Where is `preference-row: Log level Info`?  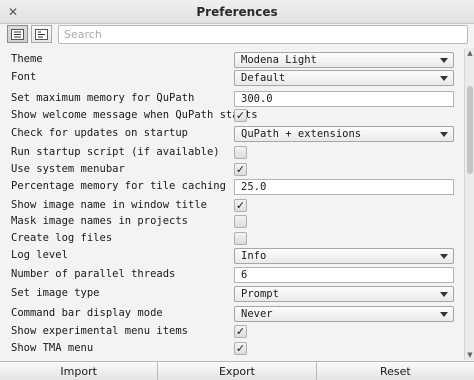
preference-row: Log level Info is located at coordinates (232, 255).